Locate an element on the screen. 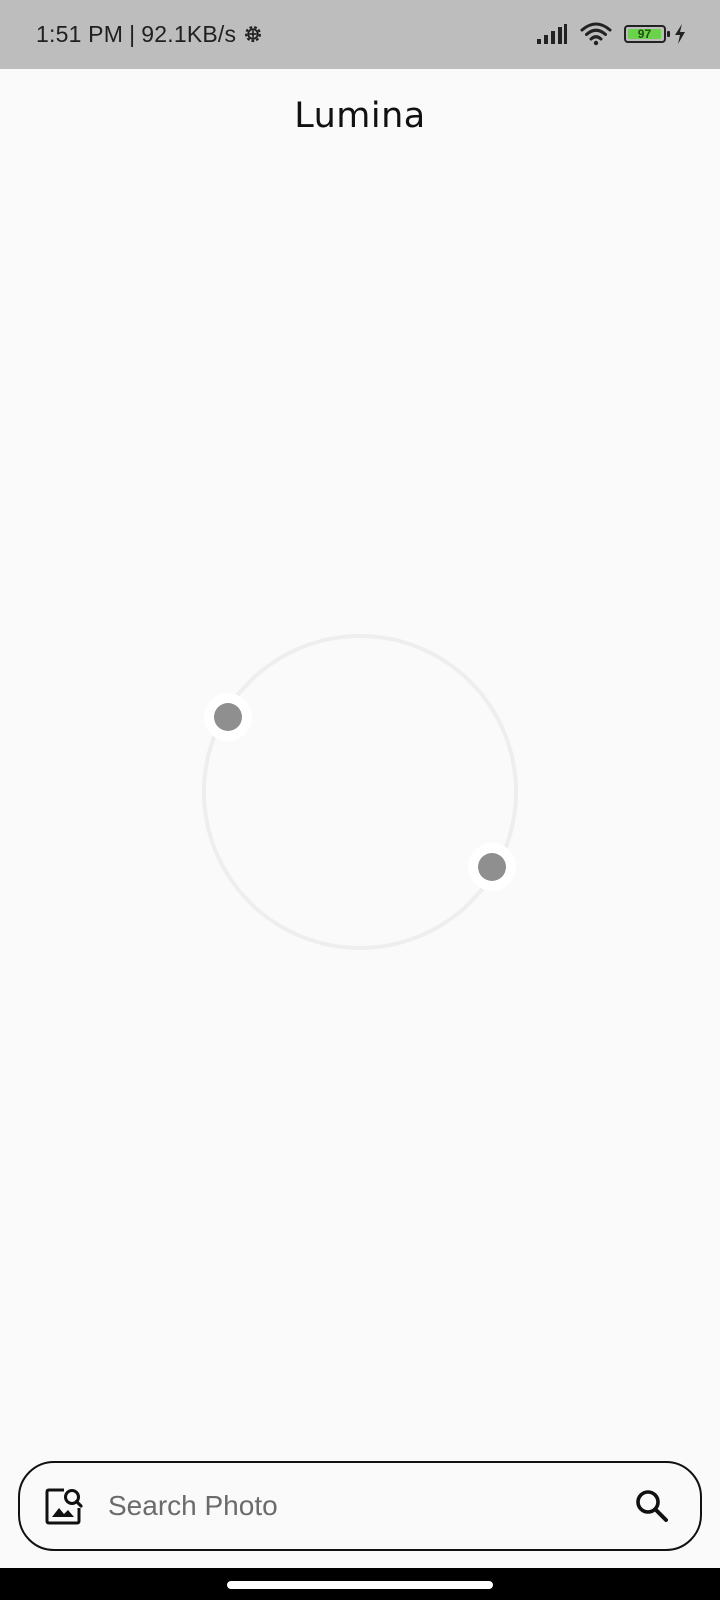  app-title: Lumina is located at coordinates (360, 116).